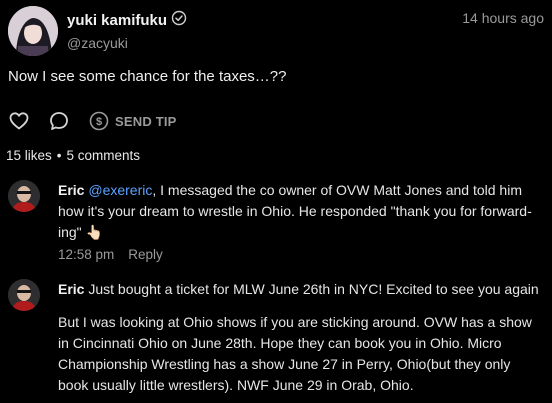 This screenshot has height=403, width=552. I want to click on heart-icon, so click(19, 121).